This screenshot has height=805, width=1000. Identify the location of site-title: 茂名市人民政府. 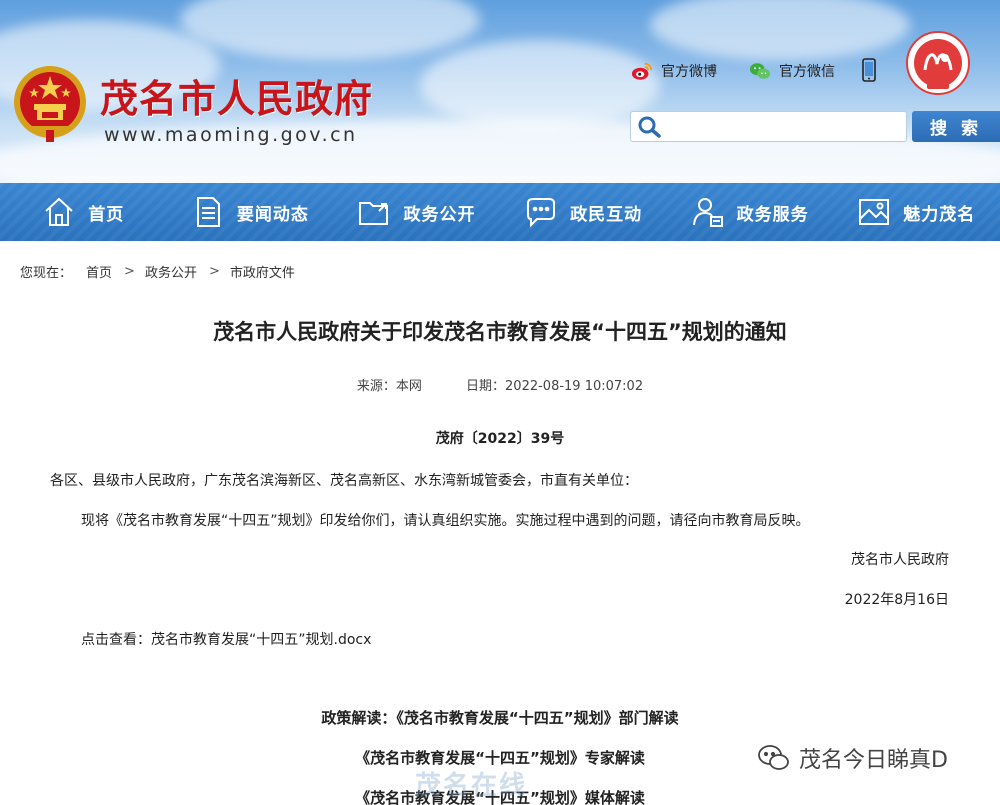
(236, 95).